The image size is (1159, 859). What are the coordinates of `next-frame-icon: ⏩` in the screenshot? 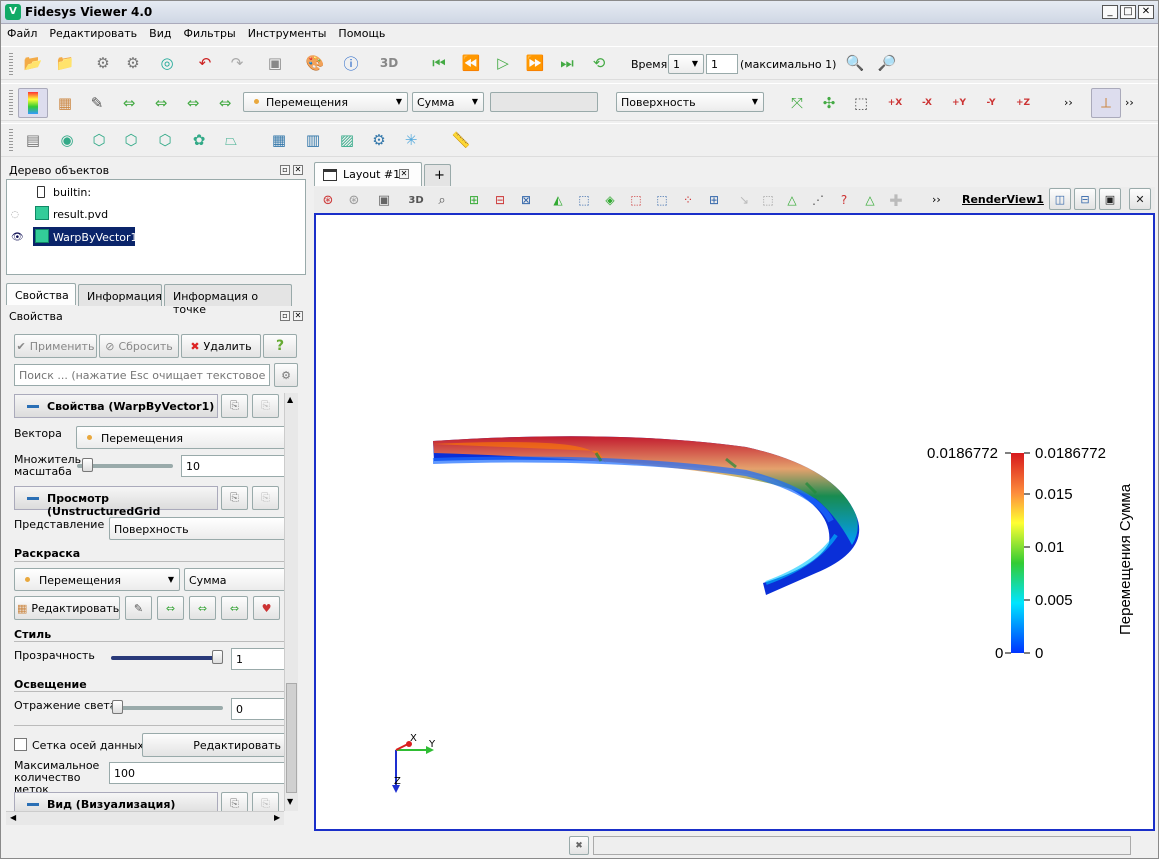 It's located at (535, 63).